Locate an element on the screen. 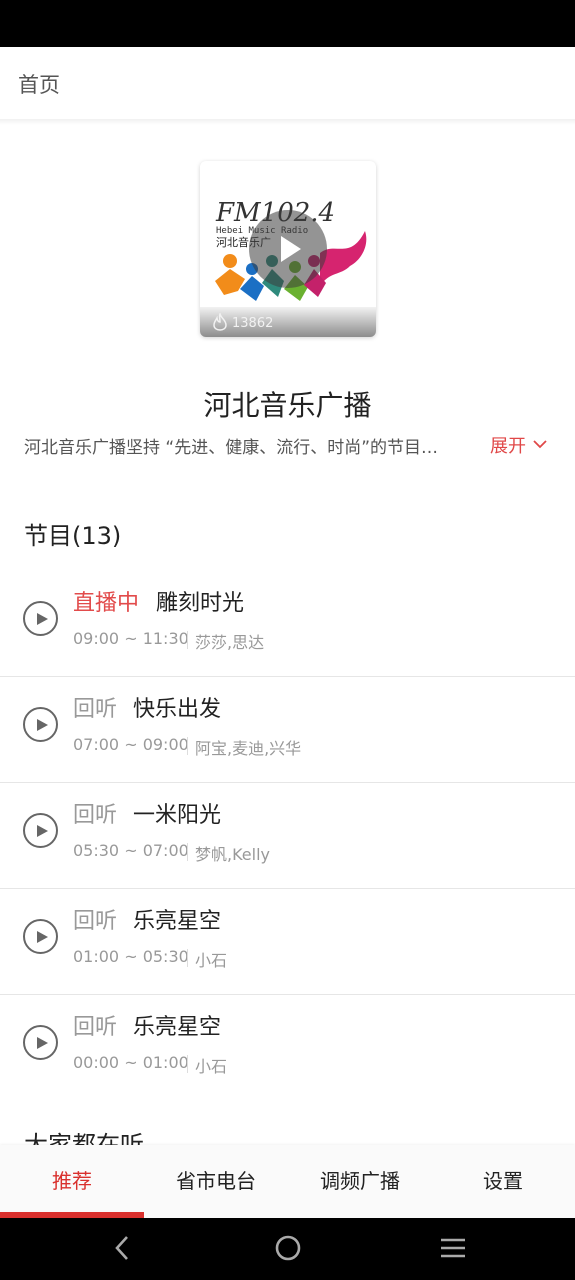 This screenshot has height=1280, width=575. program-hosts: 莎莎,思达 is located at coordinates (230, 642).